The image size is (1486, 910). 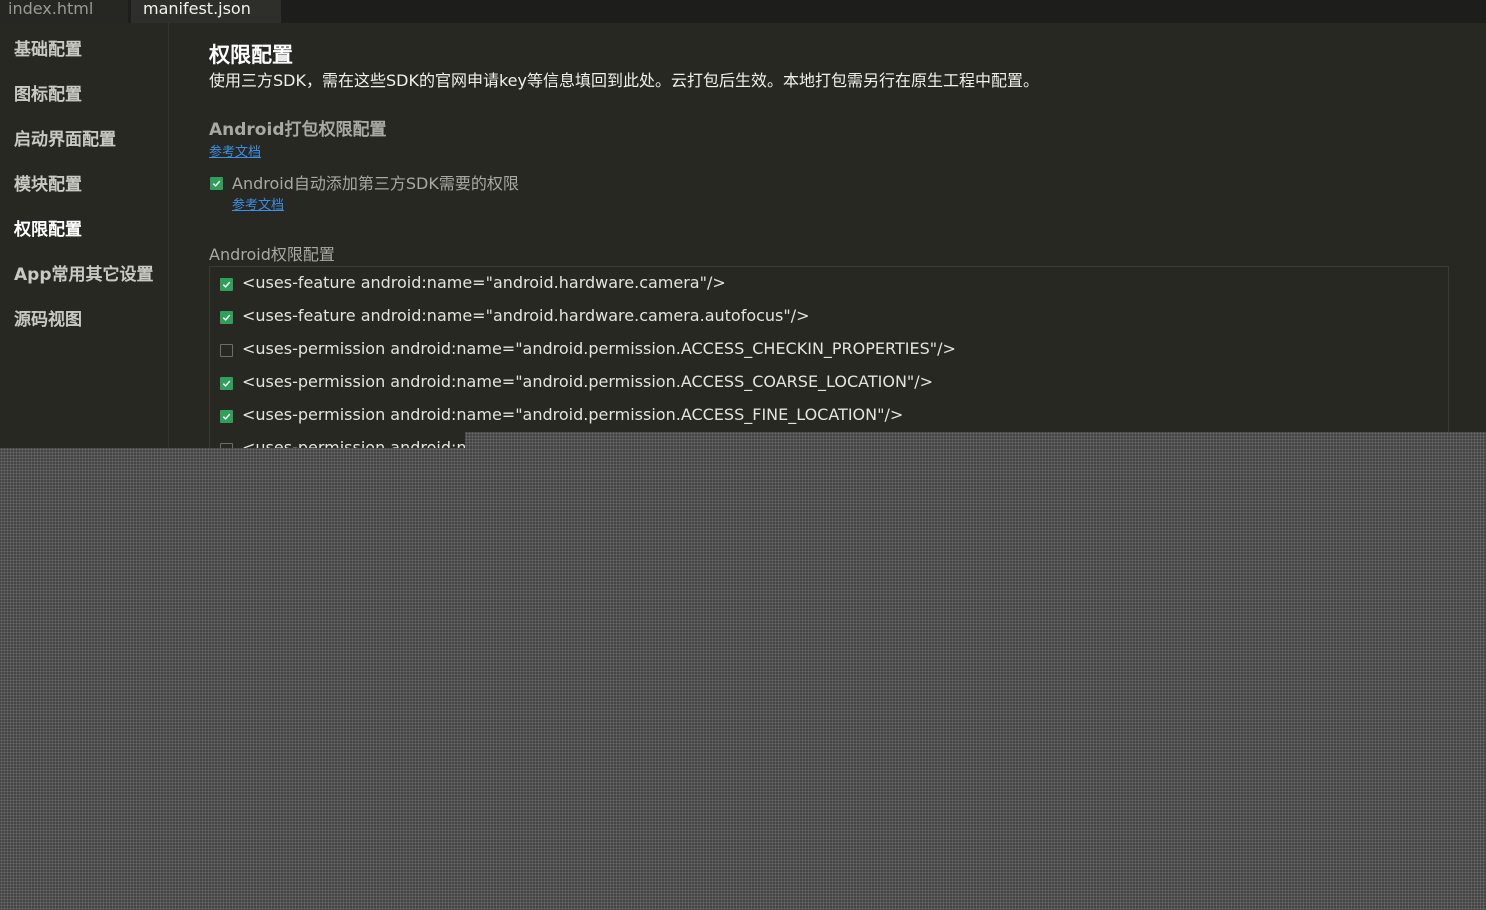 What do you see at coordinates (48, 185) in the screenshot?
I see `sidebar-item-modules: 模块配置` at bounding box center [48, 185].